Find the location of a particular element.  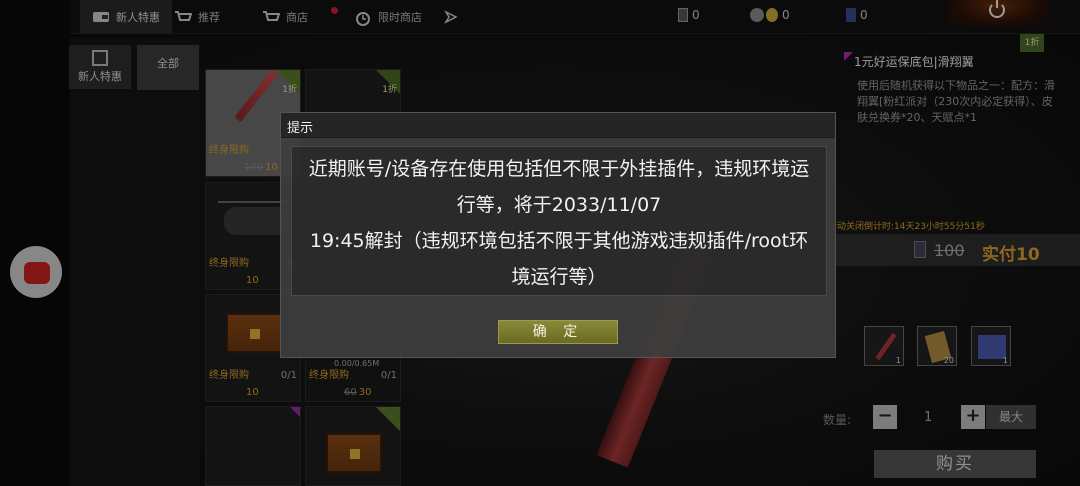

dialog-header: 提示 is located at coordinates (558, 125).